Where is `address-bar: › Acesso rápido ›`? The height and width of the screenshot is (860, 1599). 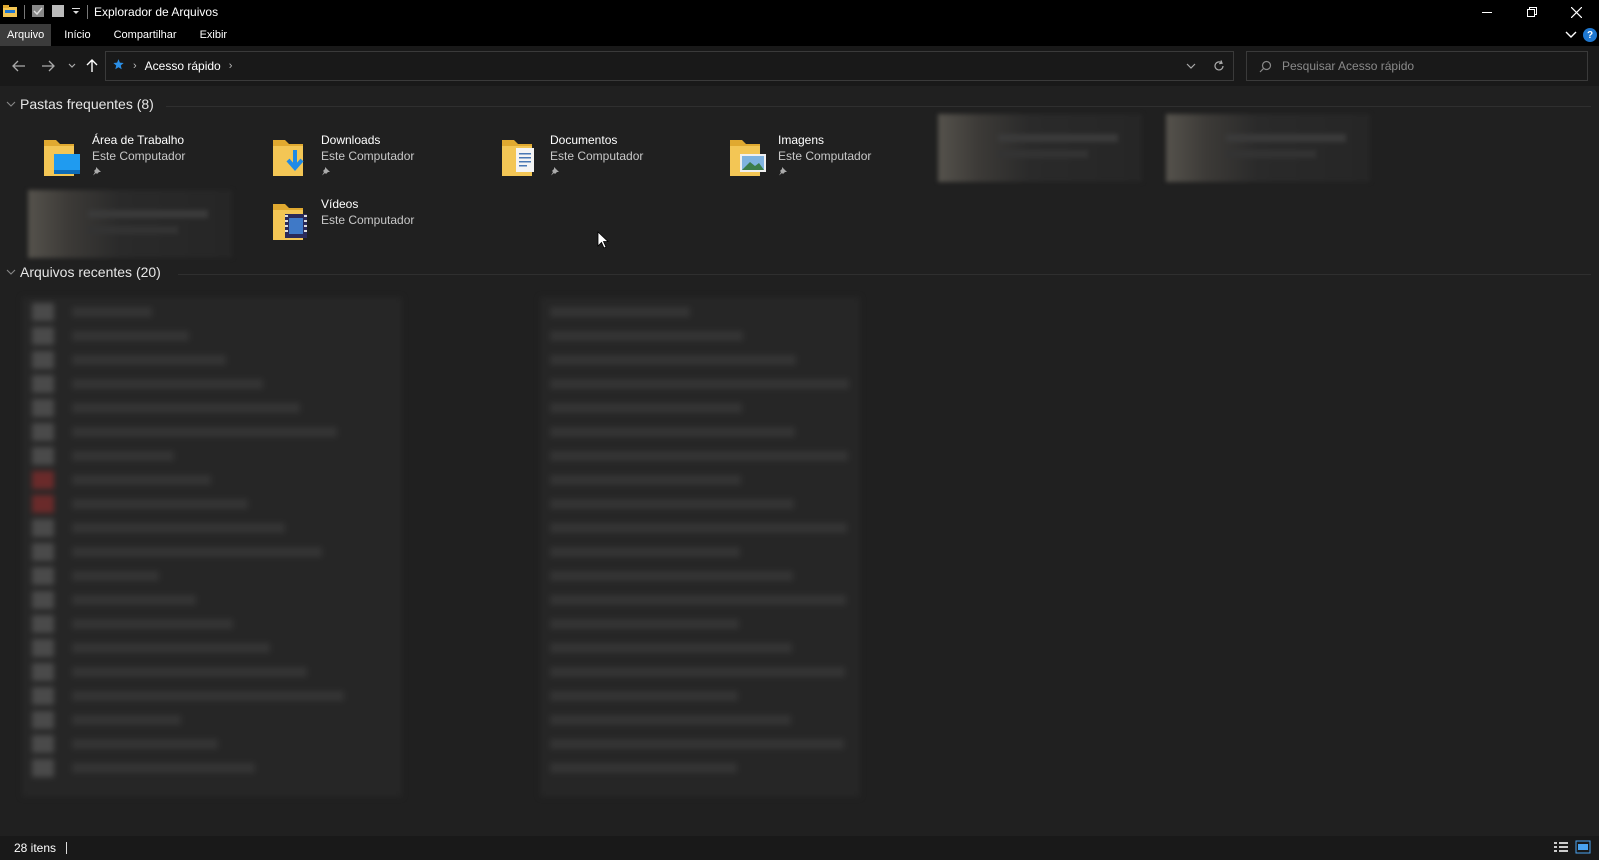 address-bar: › Acesso rápido › is located at coordinates (669, 66).